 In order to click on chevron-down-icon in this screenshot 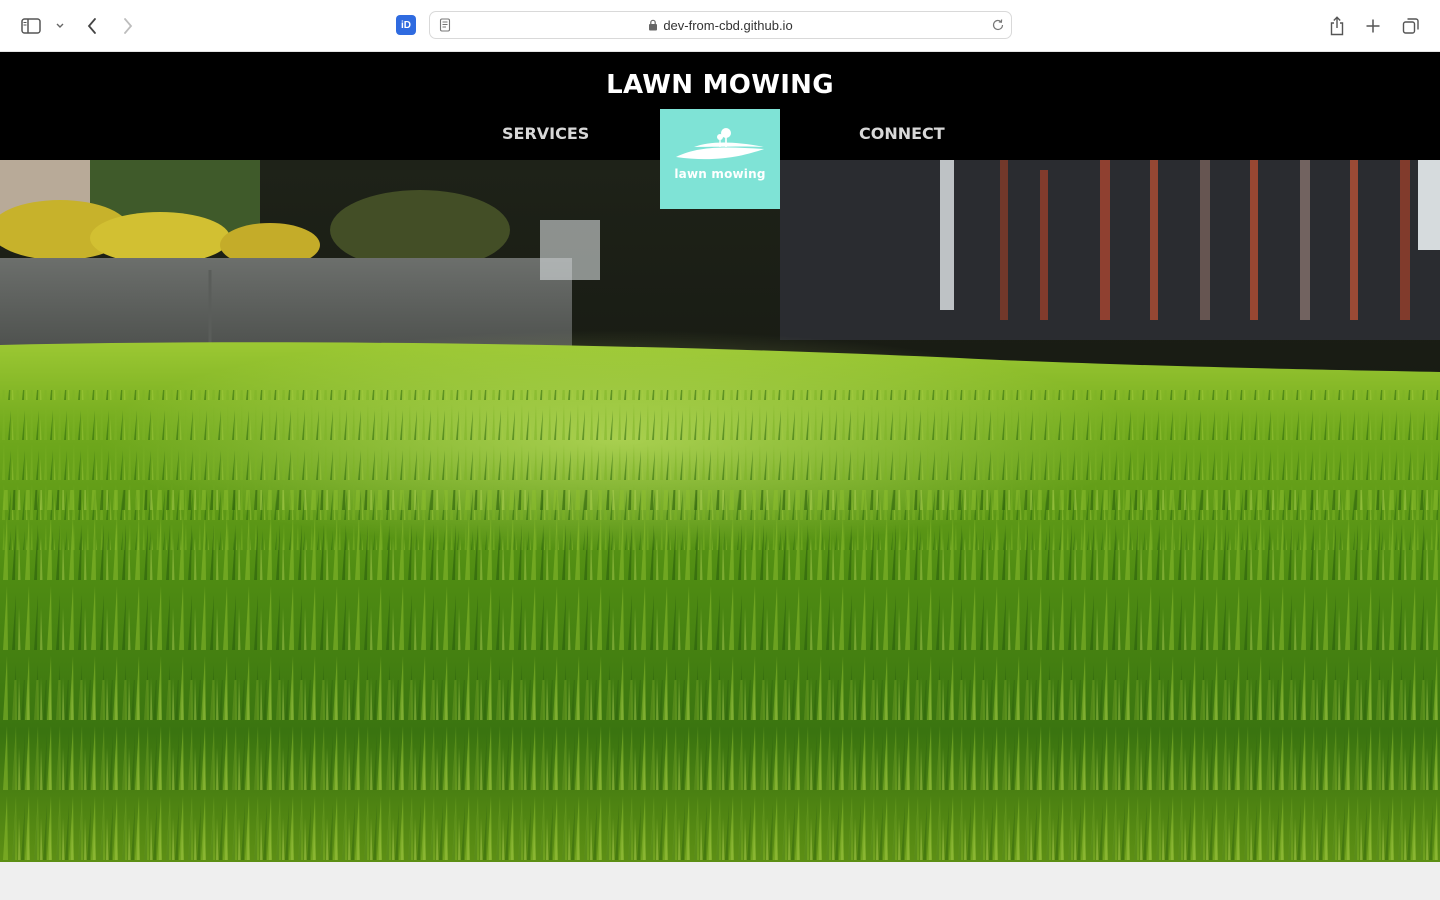, I will do `click(60, 26)`.